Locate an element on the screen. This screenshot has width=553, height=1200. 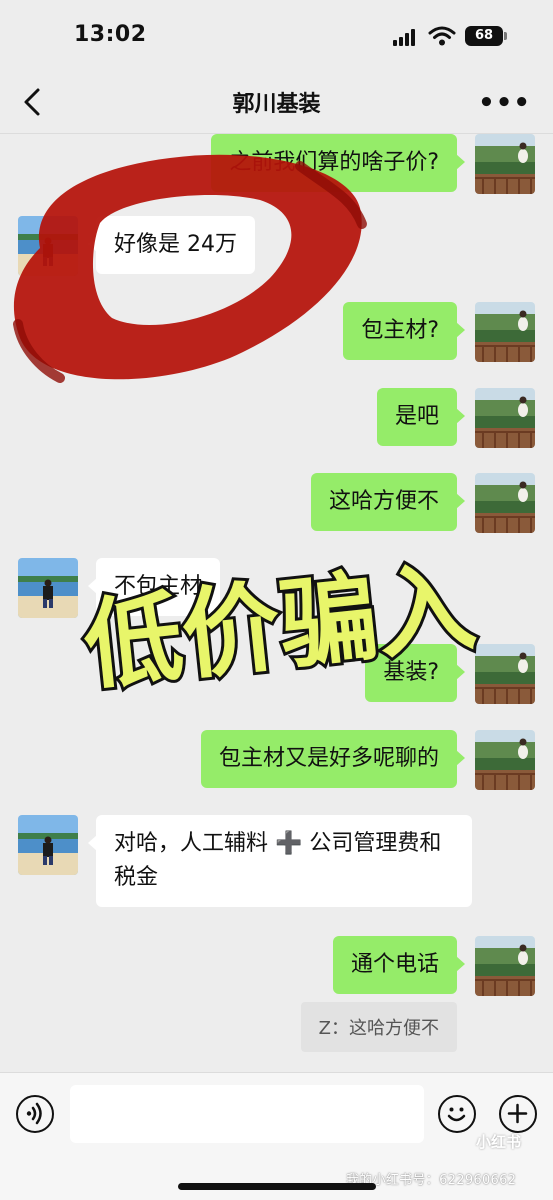
chat-header: 郭川基装 ••• is located at coordinates (276, 103).